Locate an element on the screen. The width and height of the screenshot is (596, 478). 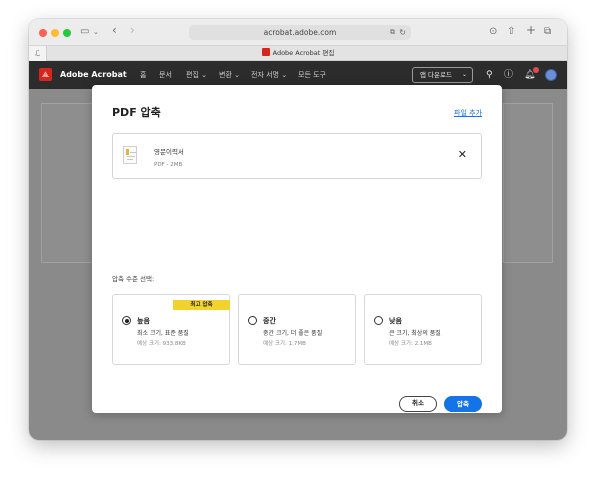
nav-esign: 전자 서명 ⌄ is located at coordinates (269, 75).